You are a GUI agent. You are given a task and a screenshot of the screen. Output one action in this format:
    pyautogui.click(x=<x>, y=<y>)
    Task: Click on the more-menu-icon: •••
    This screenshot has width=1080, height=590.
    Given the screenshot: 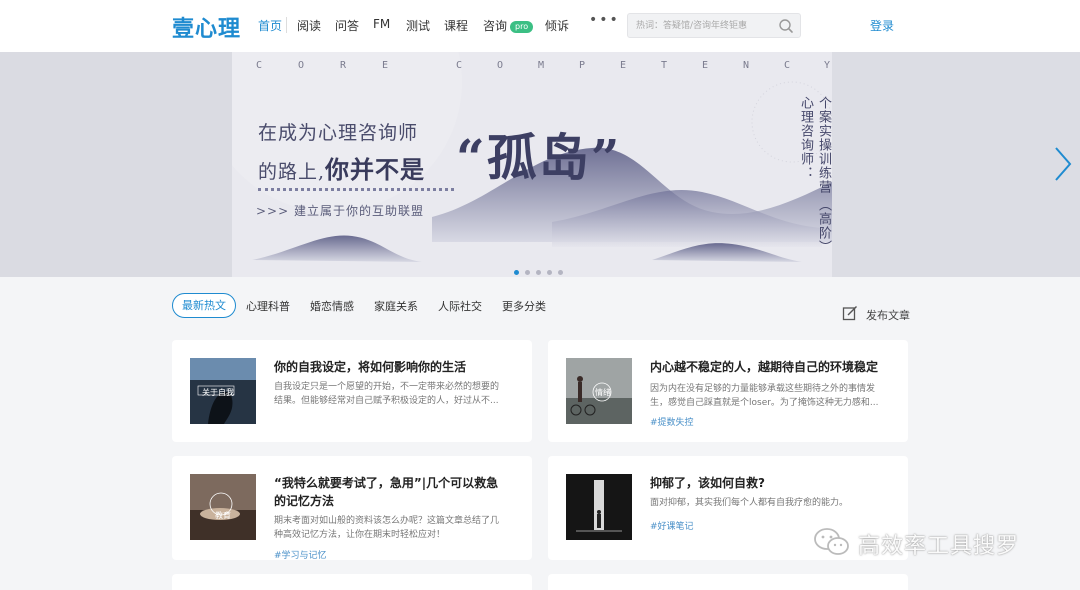 What is the action you would take?
    pyautogui.click(x=604, y=20)
    